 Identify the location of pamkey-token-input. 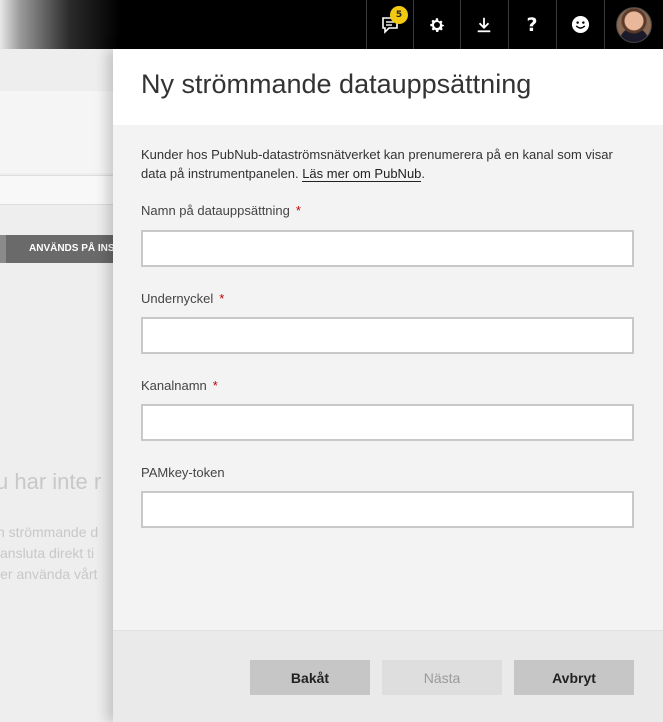
(387, 509).